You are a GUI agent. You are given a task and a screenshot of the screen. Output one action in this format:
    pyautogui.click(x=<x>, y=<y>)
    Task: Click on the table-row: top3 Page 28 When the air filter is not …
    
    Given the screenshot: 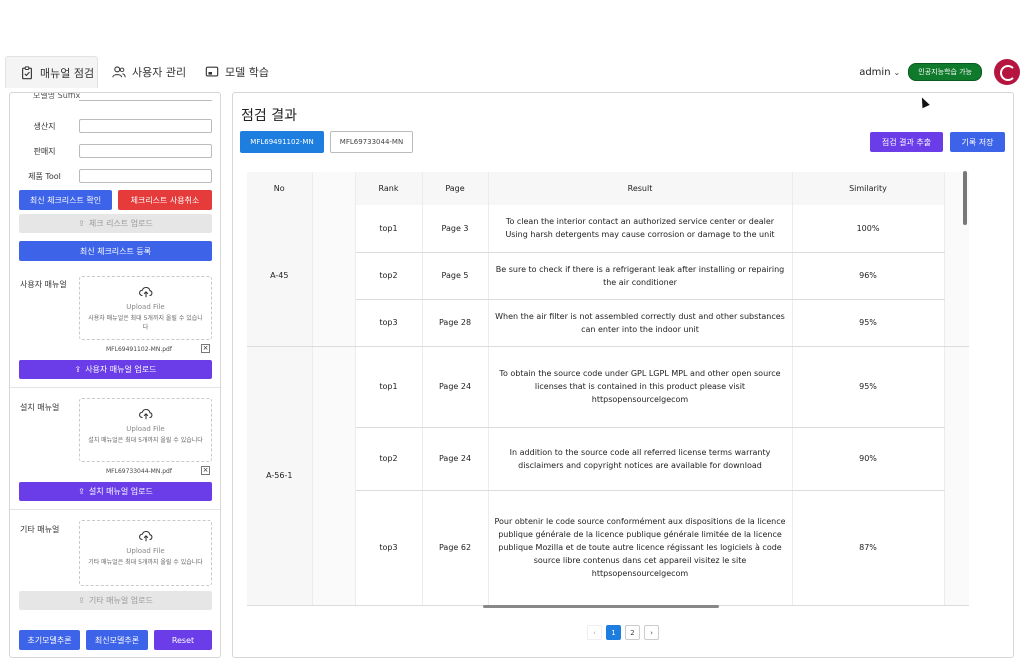 What is the action you would take?
    pyautogui.click(x=608, y=323)
    